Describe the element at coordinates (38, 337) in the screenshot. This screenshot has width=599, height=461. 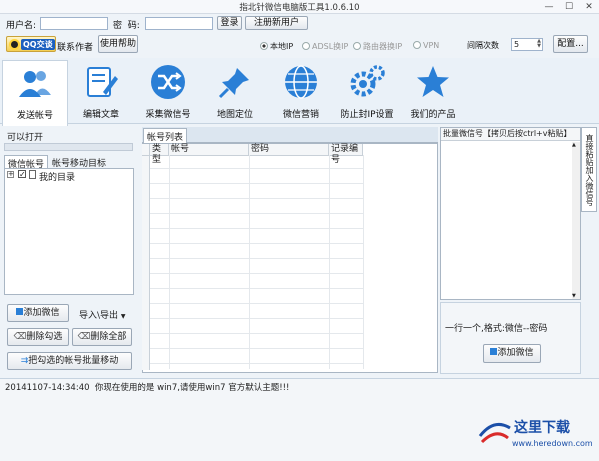
I see `delete-checked-button: ⌫删除勾选` at that location.